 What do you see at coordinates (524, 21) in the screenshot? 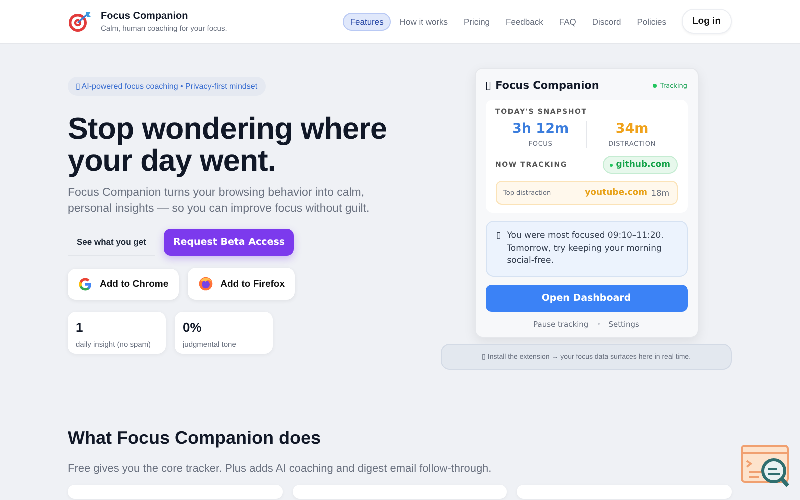
I see `nav-link: Feedback` at bounding box center [524, 21].